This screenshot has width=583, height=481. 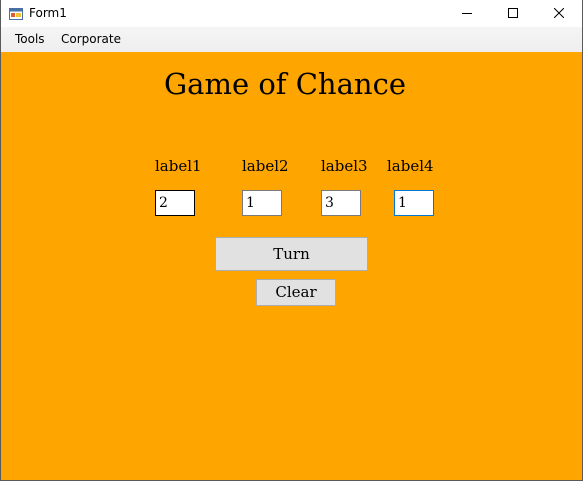 I want to click on game-title: Game of Chance, so click(x=285, y=84).